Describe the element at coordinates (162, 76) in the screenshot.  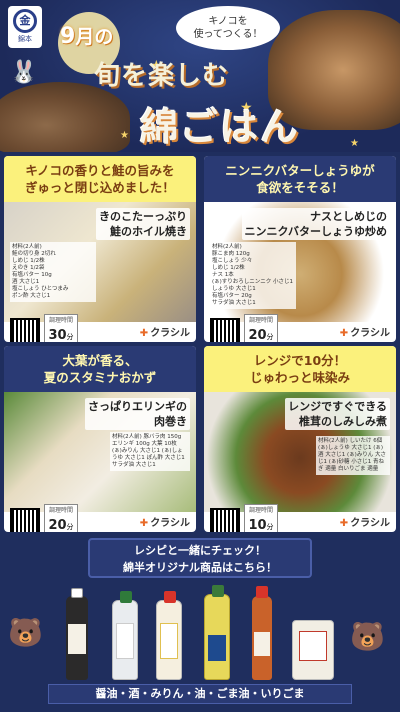
I see `page-subtitle: 旬を楽しむ` at that location.